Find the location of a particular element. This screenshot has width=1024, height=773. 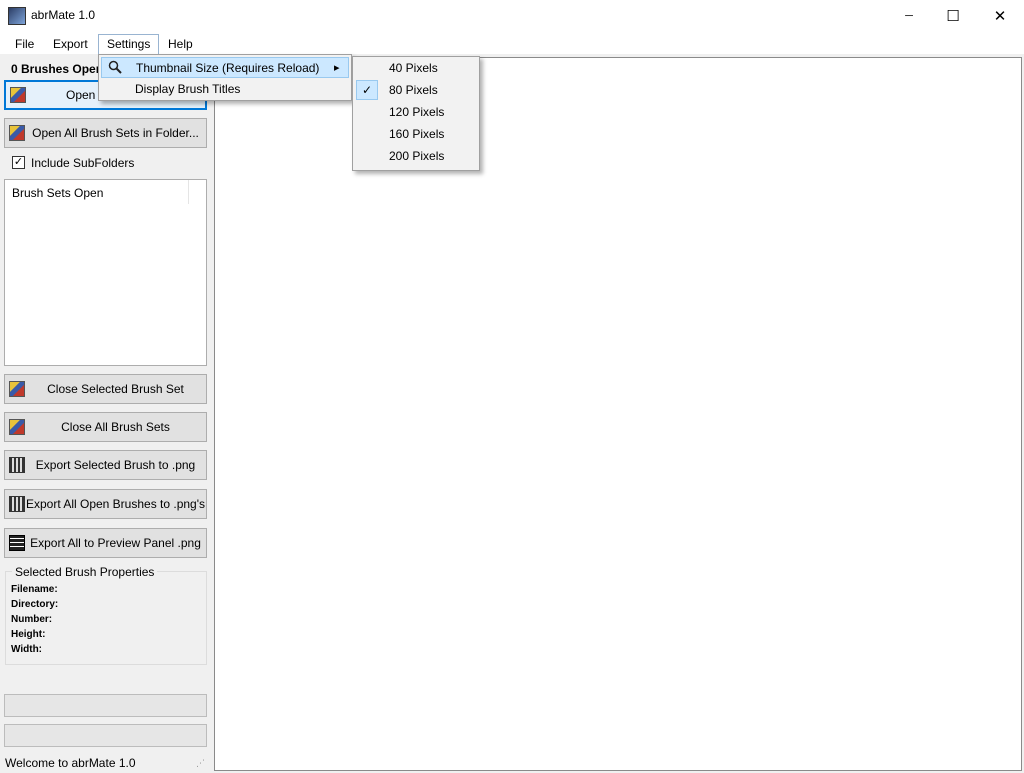

close-brush-icon is located at coordinates (17, 389).